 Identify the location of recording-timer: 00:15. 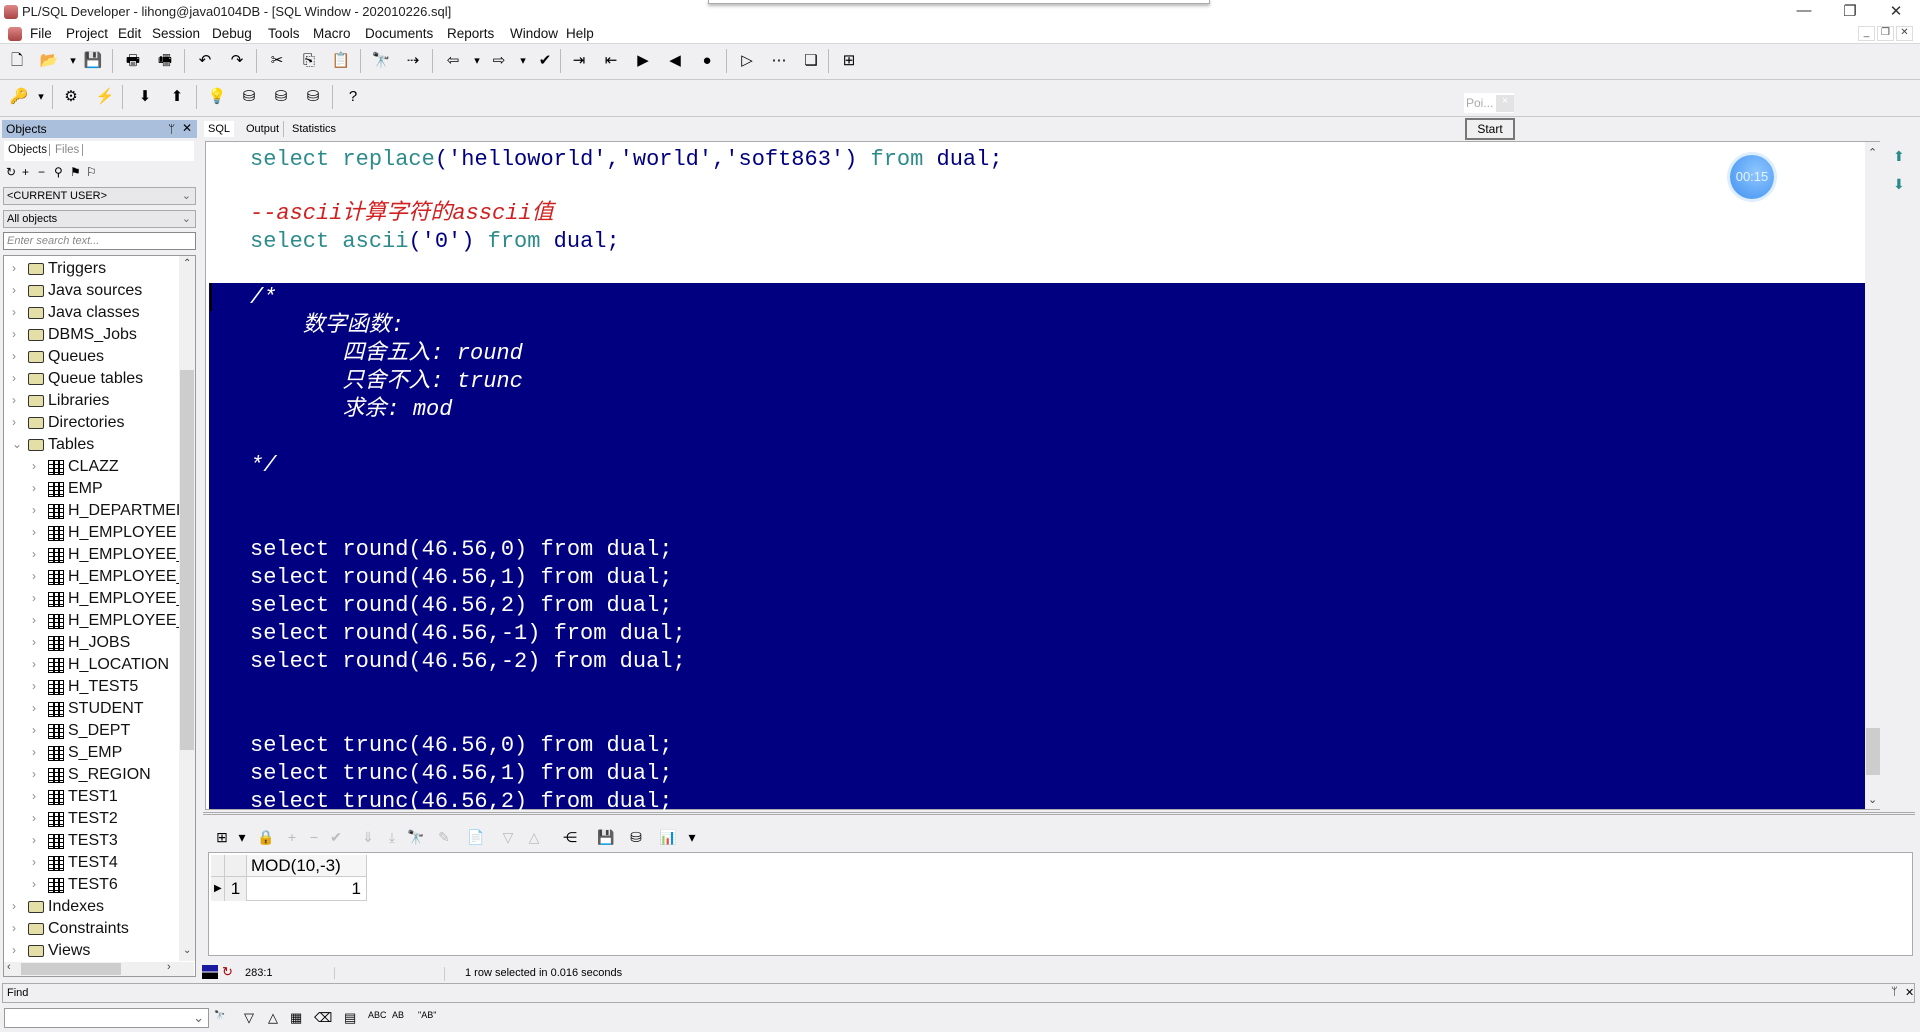
(1752, 177).